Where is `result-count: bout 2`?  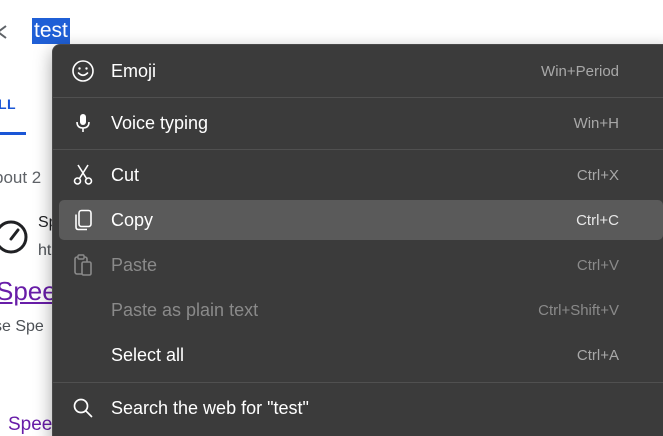 result-count: bout 2 is located at coordinates (21, 177).